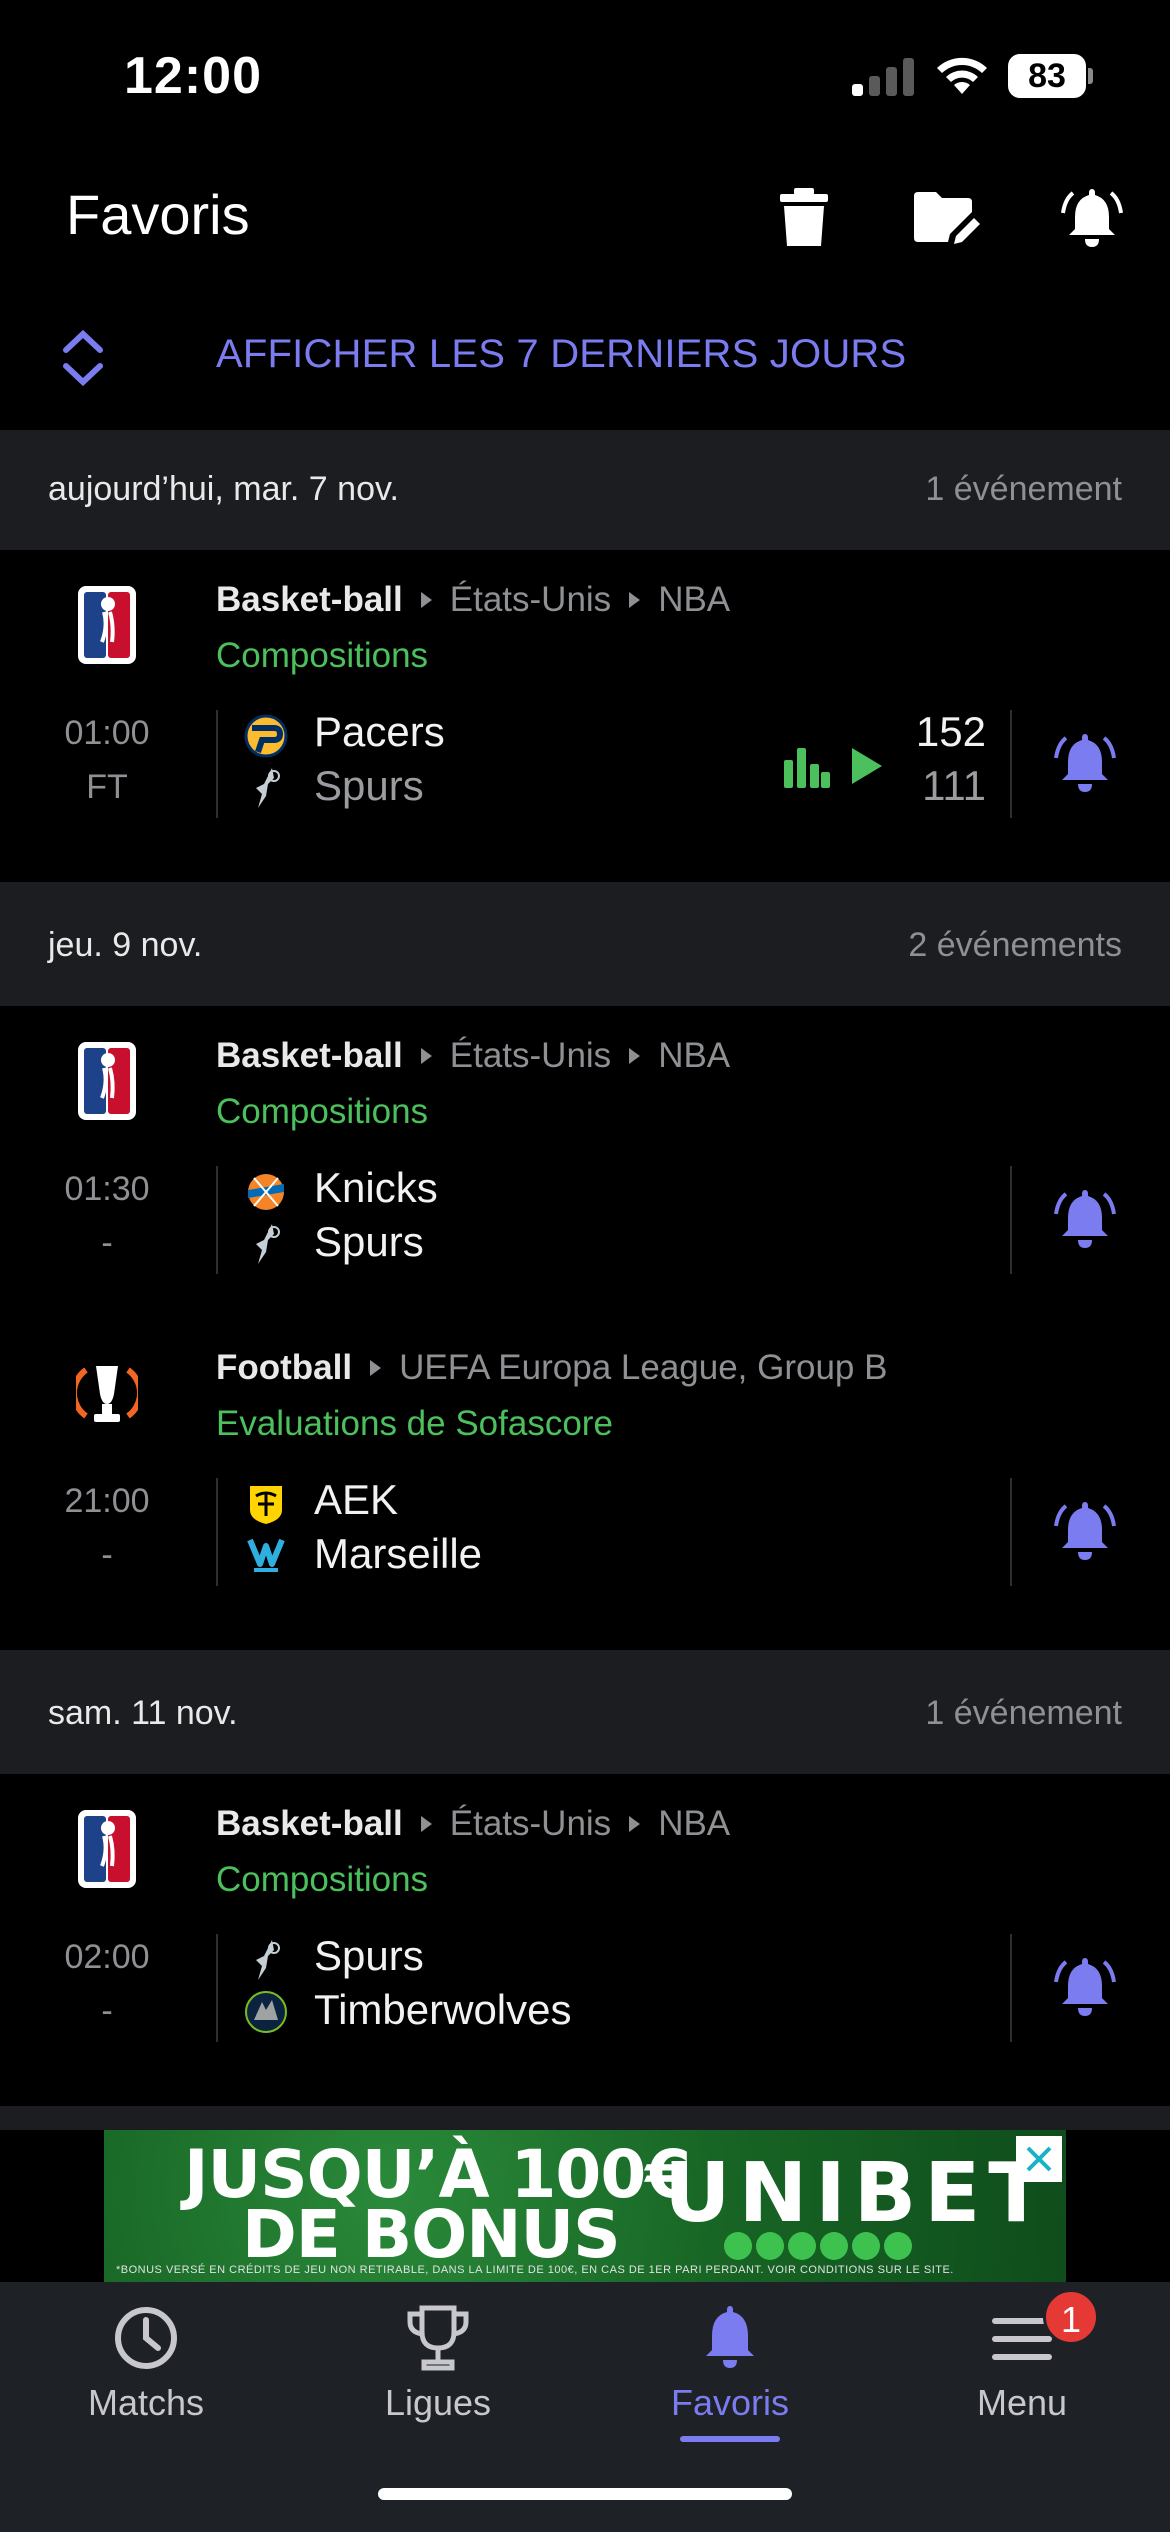 The image size is (1170, 2532). I want to click on expand-icon, so click(83, 358).